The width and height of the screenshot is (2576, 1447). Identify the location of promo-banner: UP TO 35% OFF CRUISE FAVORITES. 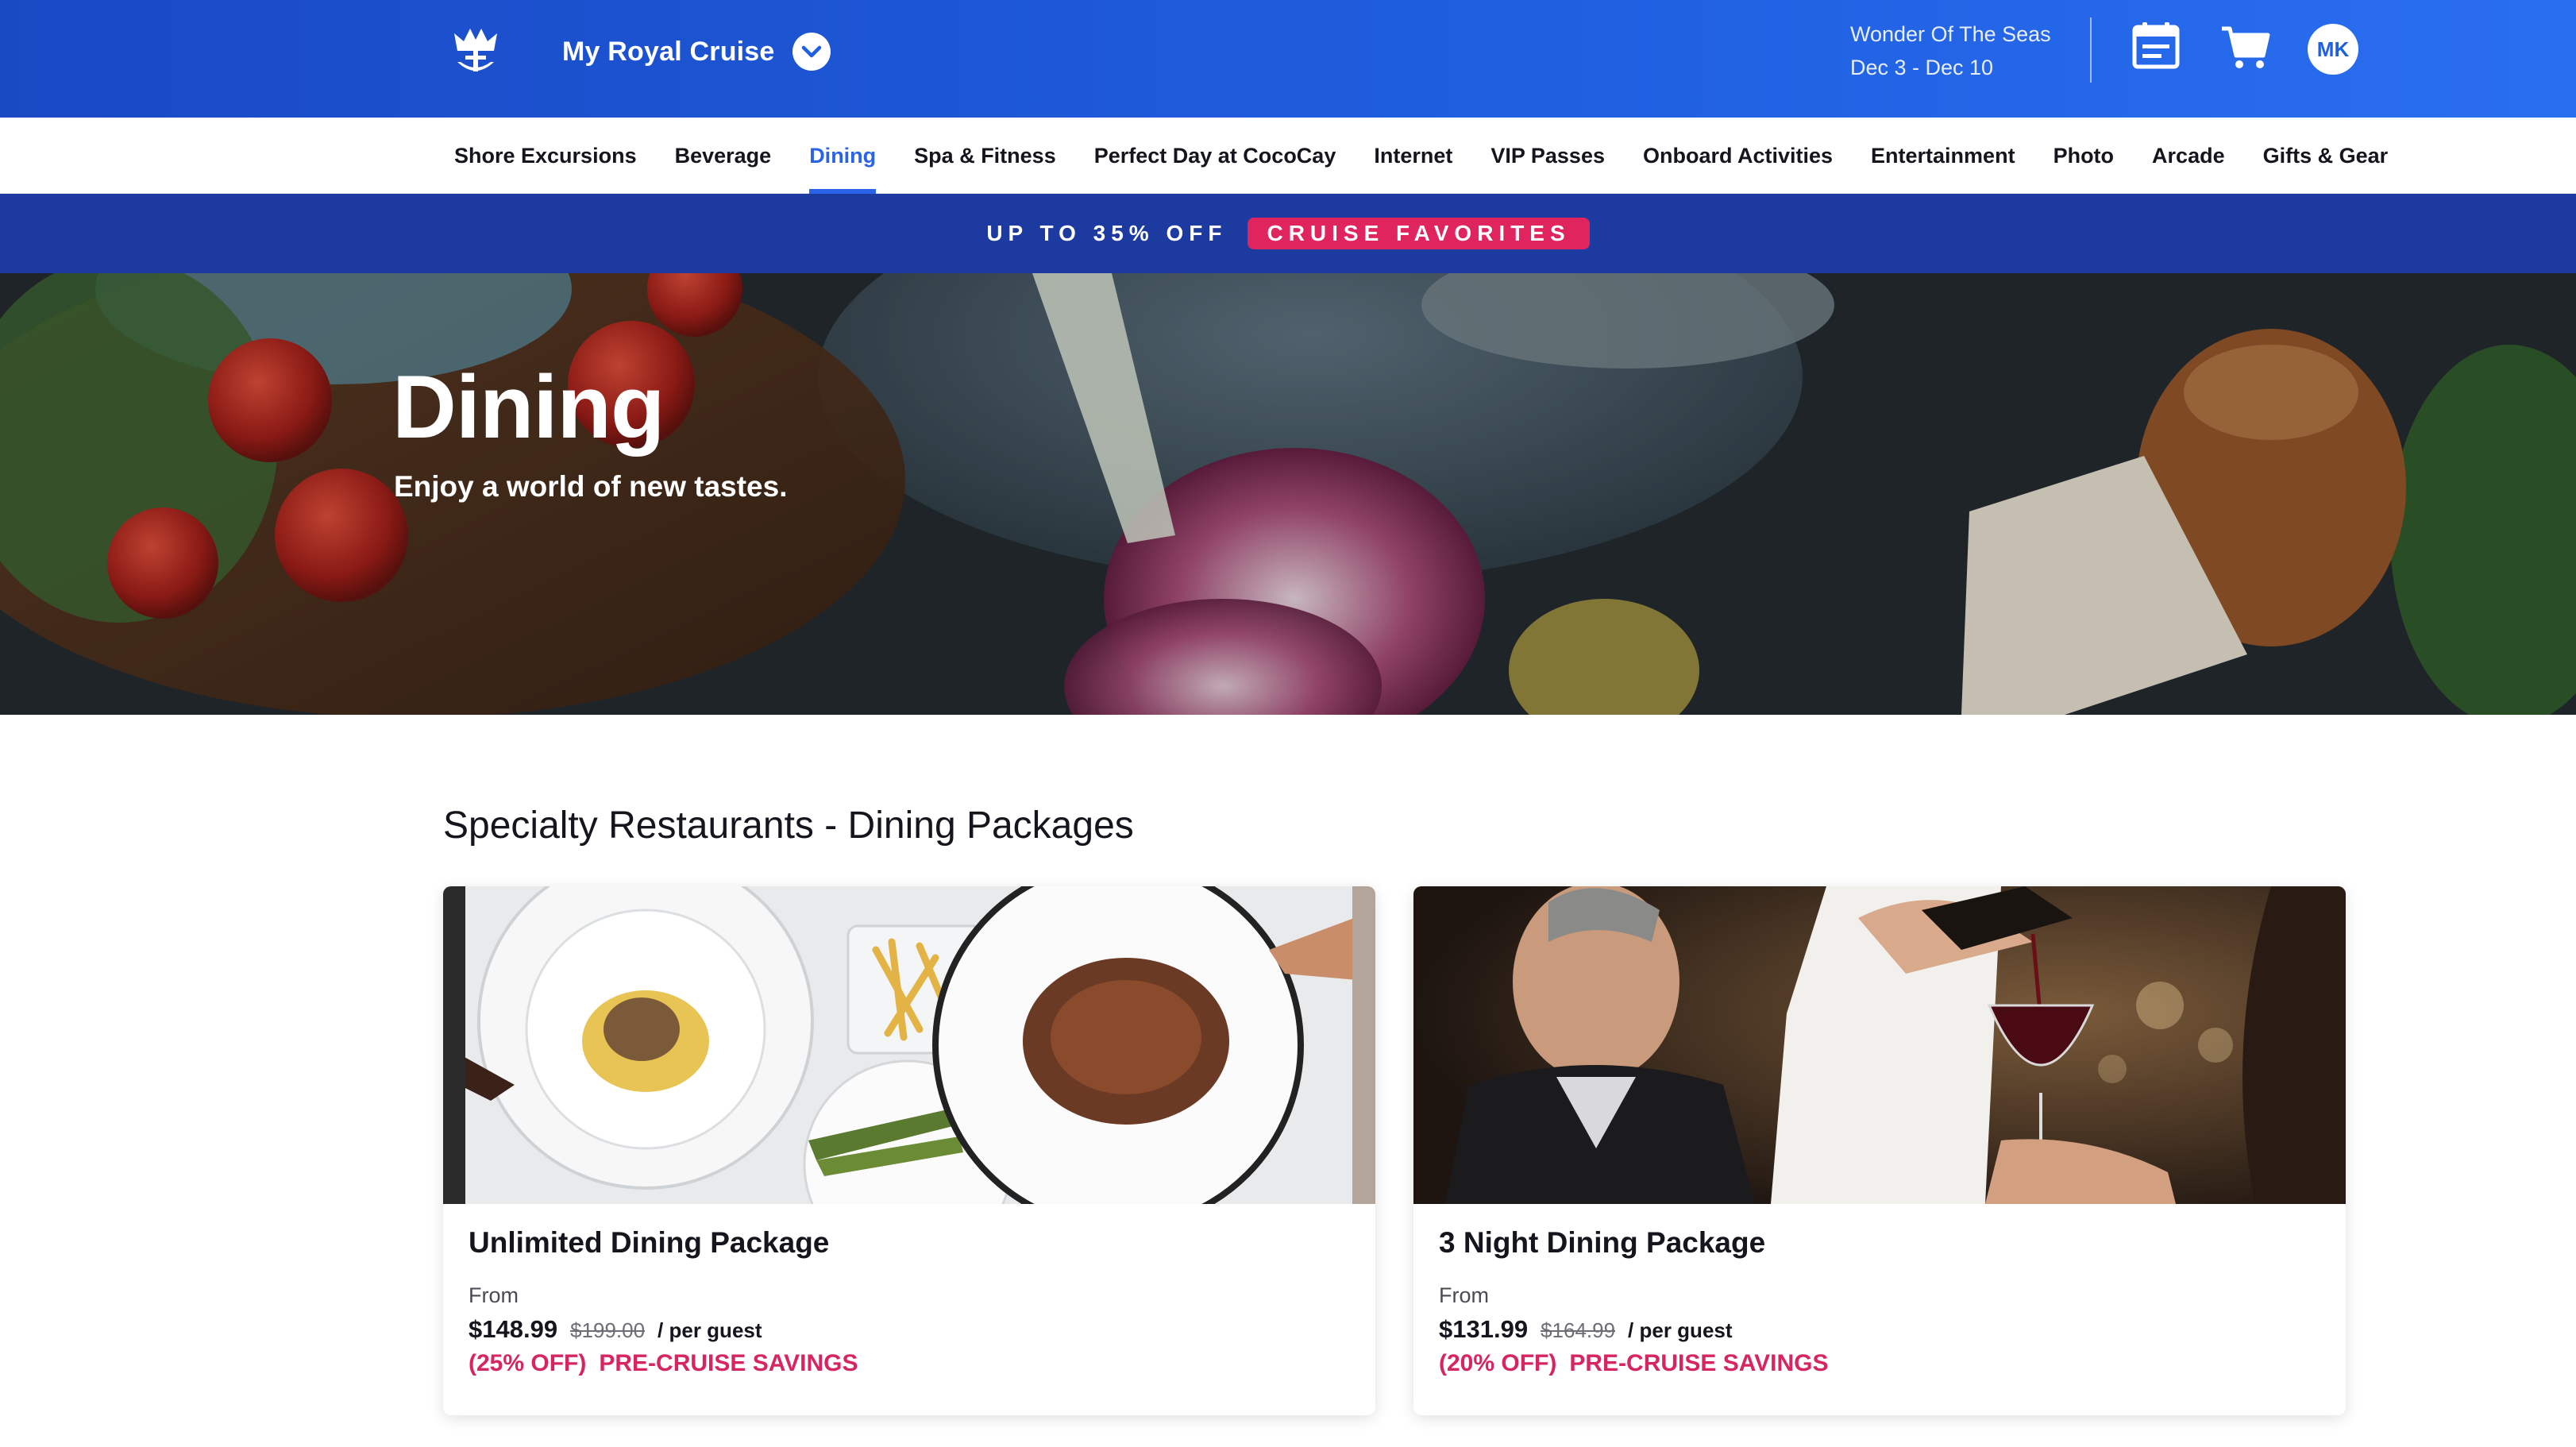
(1288, 233).